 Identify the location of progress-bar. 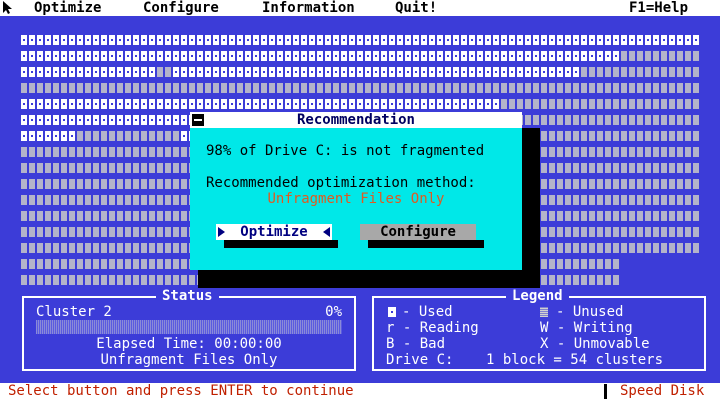
(189, 327).